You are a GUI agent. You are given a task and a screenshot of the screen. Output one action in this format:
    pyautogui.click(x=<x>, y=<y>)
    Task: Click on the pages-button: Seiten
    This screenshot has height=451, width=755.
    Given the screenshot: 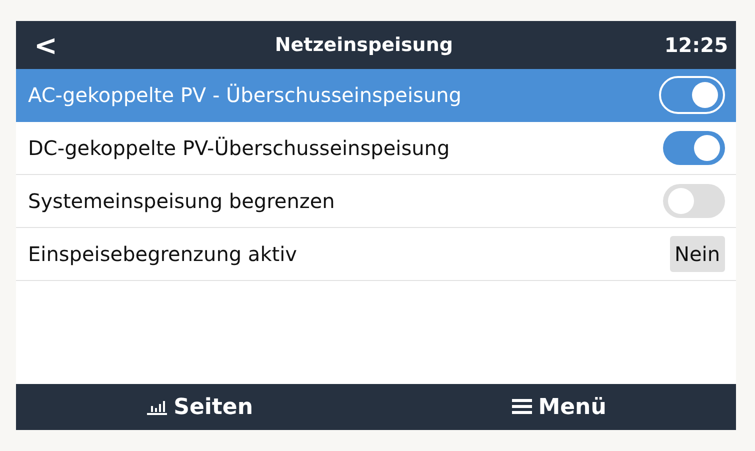 What is the action you would take?
    pyautogui.click(x=200, y=407)
    